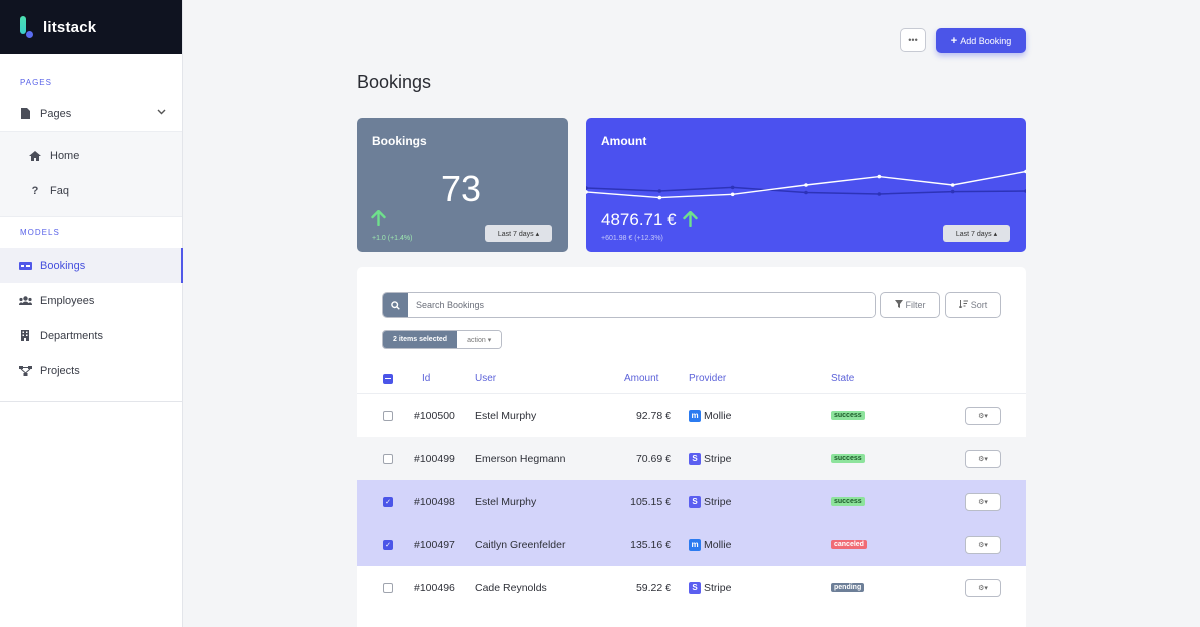 The height and width of the screenshot is (627, 1200). What do you see at coordinates (434, 458) in the screenshot?
I see `booking-id: #100499` at bounding box center [434, 458].